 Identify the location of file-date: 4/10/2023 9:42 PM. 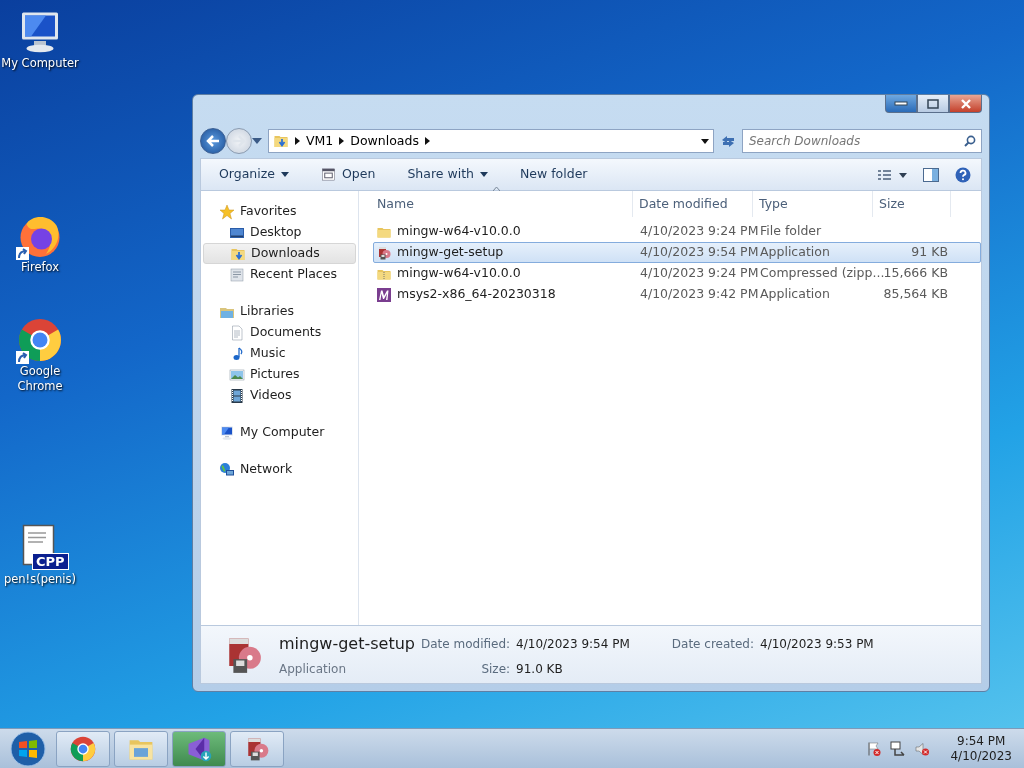
(699, 294).